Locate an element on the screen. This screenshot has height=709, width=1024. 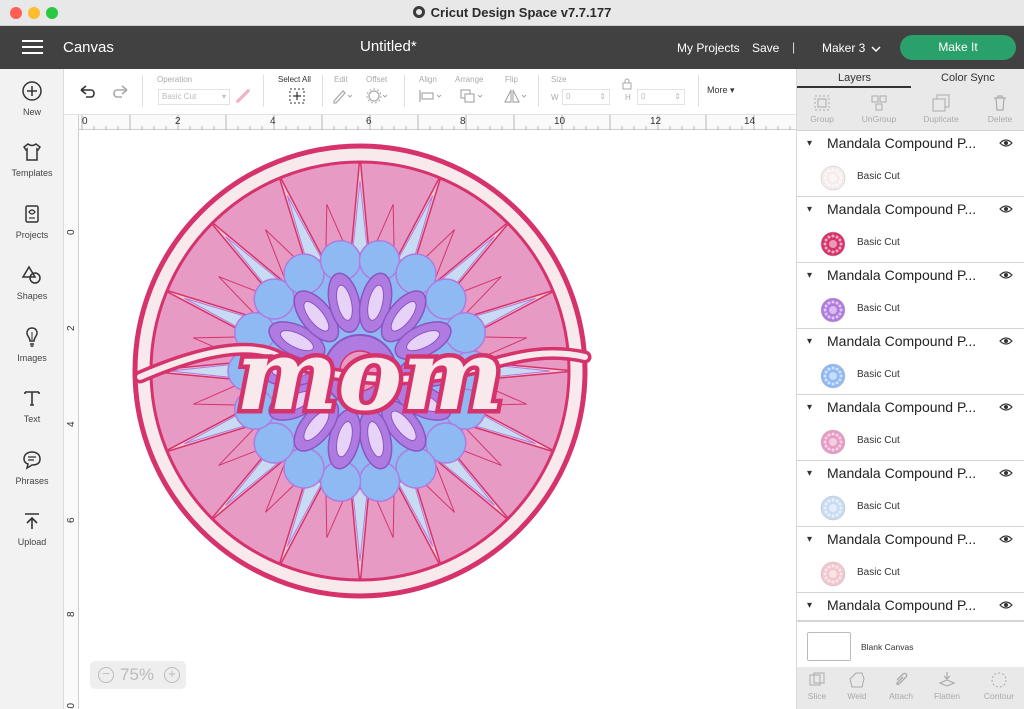
height-input: 0 ⇕ is located at coordinates (661, 97).